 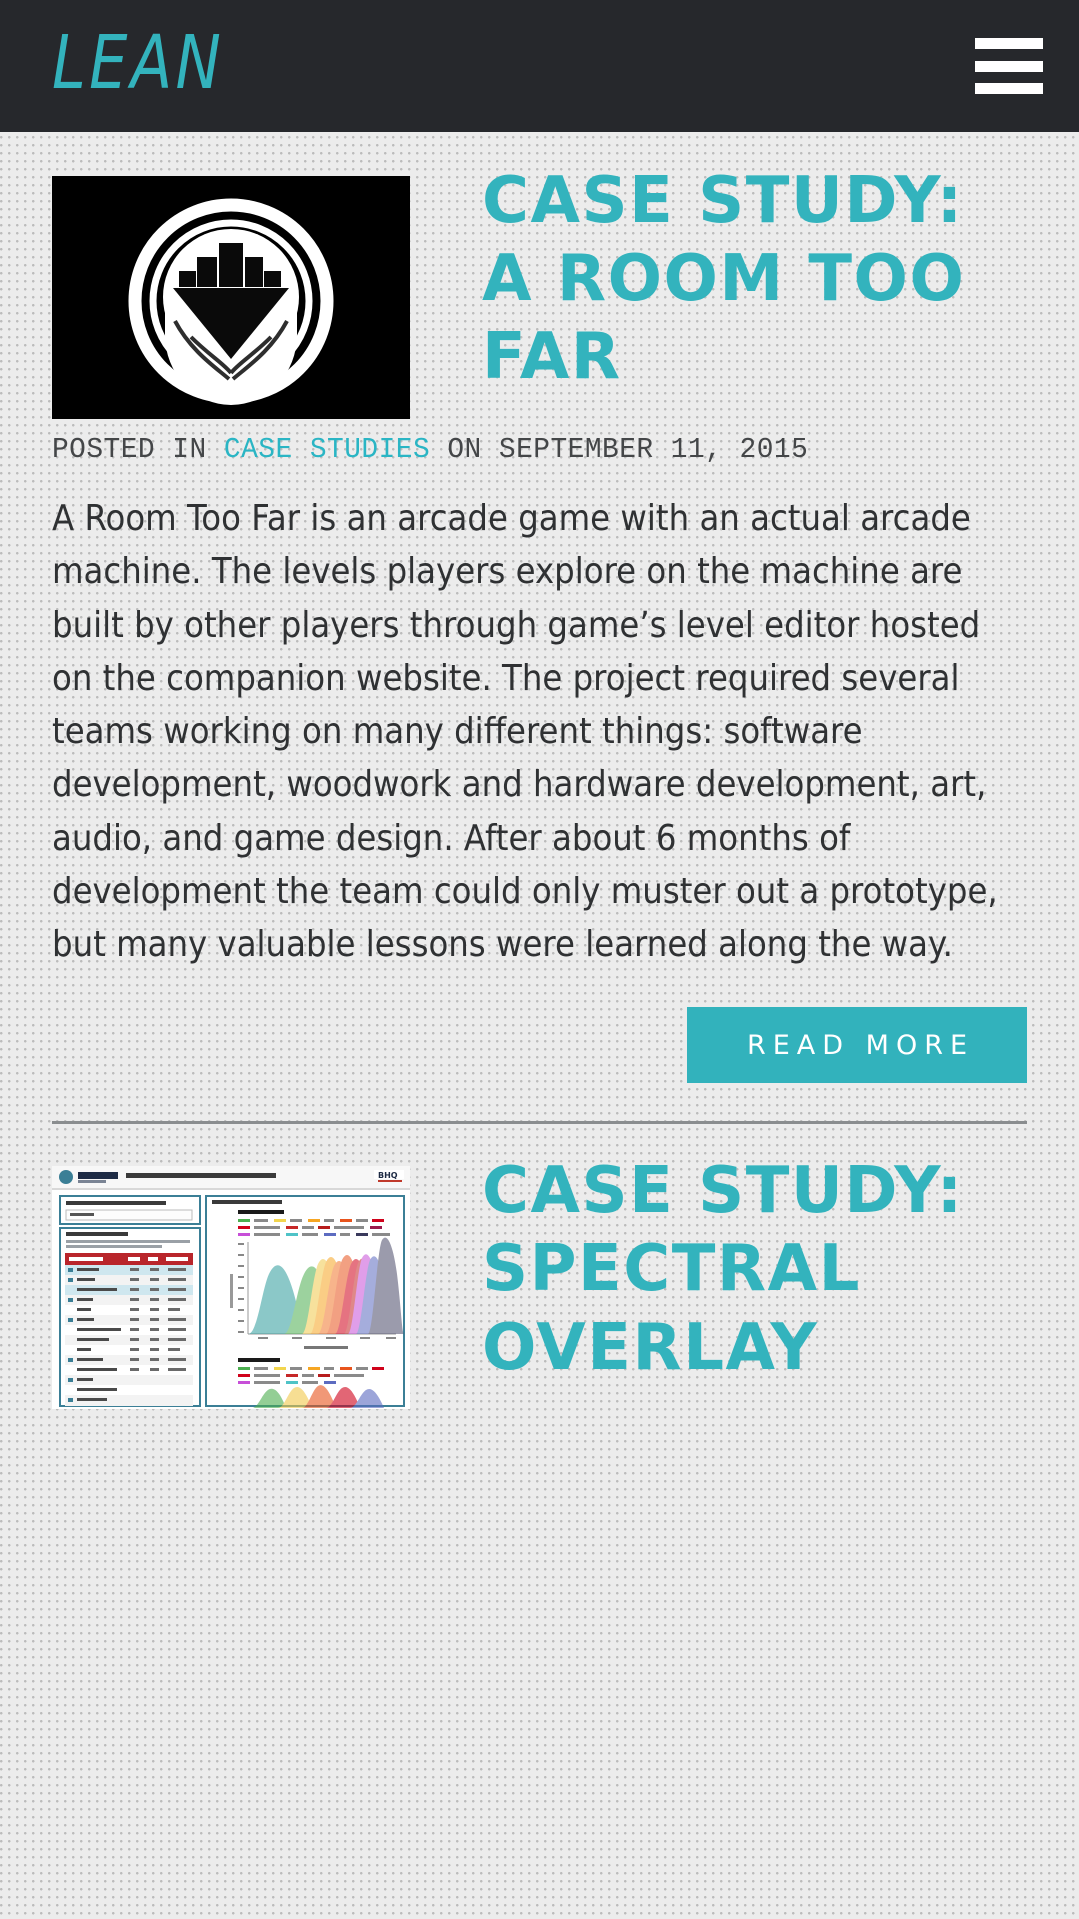 What do you see at coordinates (718, 279) in the screenshot?
I see `post-title-link: Case Study: A Room Too Far` at bounding box center [718, 279].